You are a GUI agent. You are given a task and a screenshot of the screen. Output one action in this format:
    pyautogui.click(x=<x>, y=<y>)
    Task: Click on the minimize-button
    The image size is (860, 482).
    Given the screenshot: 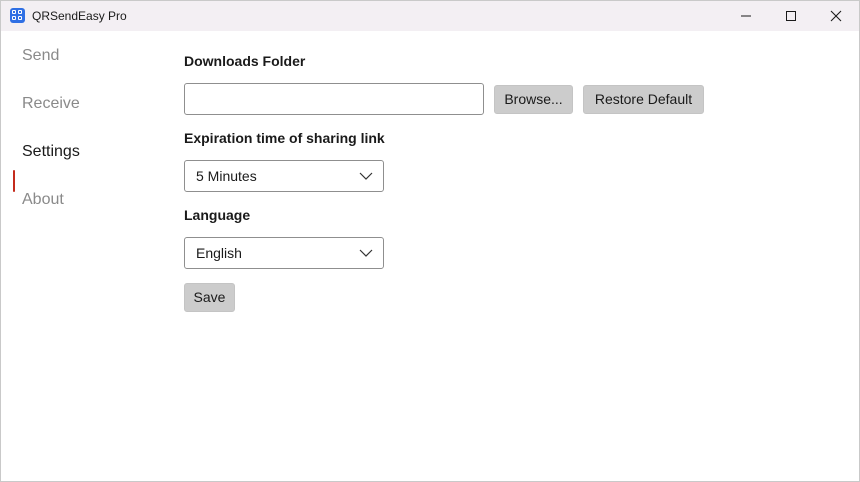 What is the action you would take?
    pyautogui.click(x=746, y=16)
    